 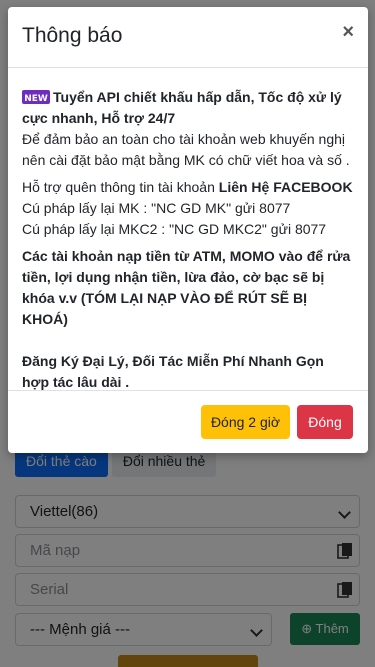 I want to click on syntax-mk: Cú pháp lấy lại MK : "NC GD MK" gửi 8077, so click(x=156, y=208).